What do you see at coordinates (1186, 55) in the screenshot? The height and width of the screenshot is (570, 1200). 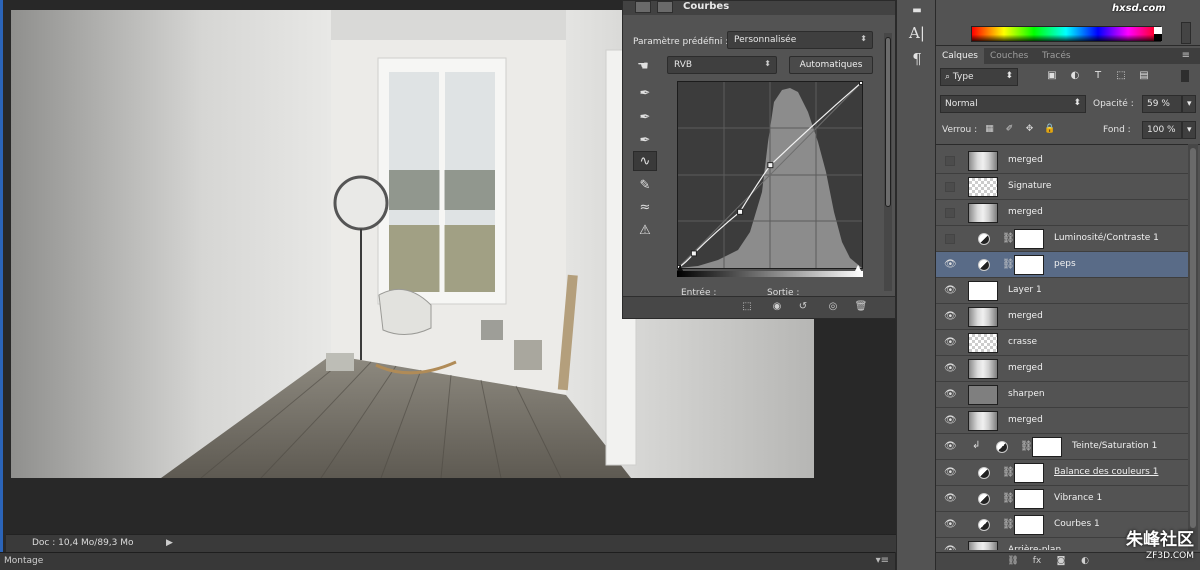 I see `panel-menu-icon: ≡` at bounding box center [1186, 55].